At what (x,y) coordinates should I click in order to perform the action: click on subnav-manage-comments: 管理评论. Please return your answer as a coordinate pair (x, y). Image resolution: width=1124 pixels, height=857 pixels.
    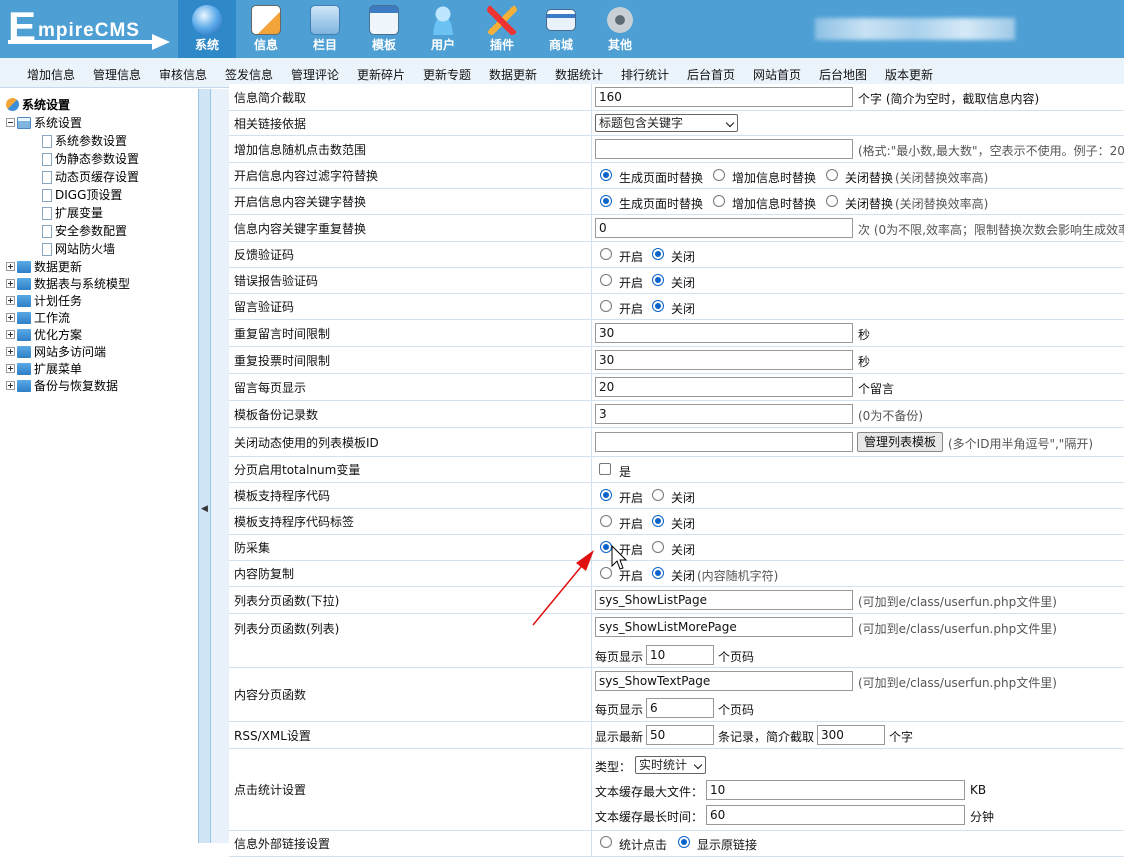
    Looking at the image, I should click on (315, 74).